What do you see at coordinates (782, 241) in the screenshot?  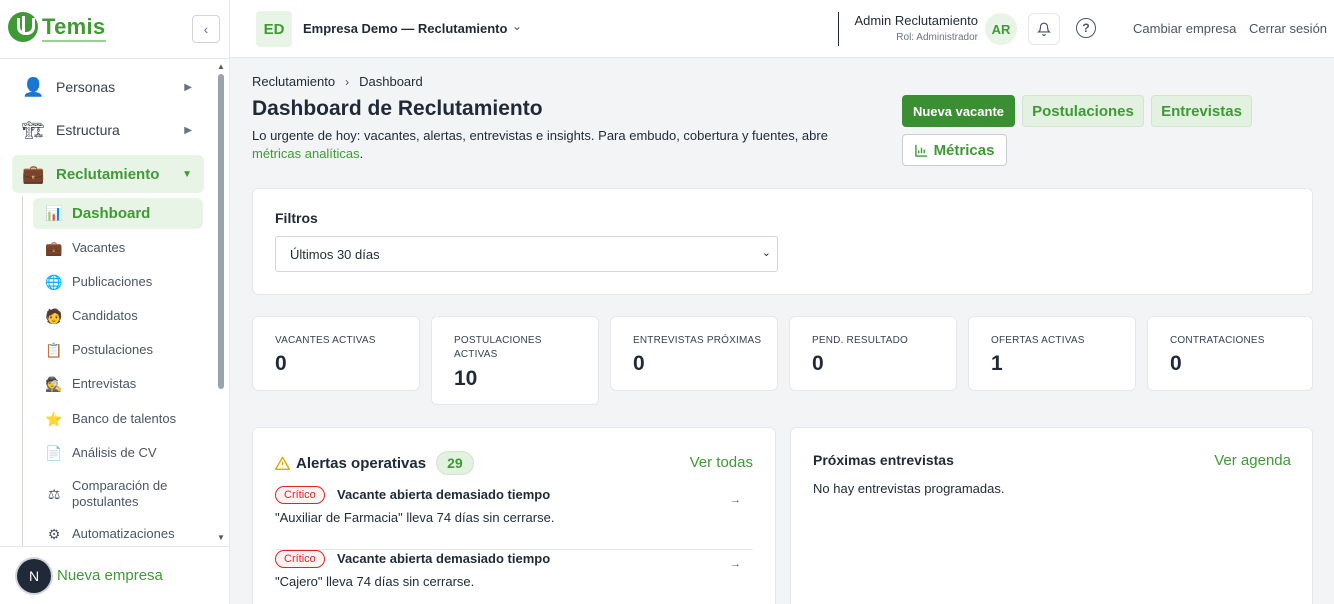 I see `filters-card: Filtros Últimos 30 días ⌄` at bounding box center [782, 241].